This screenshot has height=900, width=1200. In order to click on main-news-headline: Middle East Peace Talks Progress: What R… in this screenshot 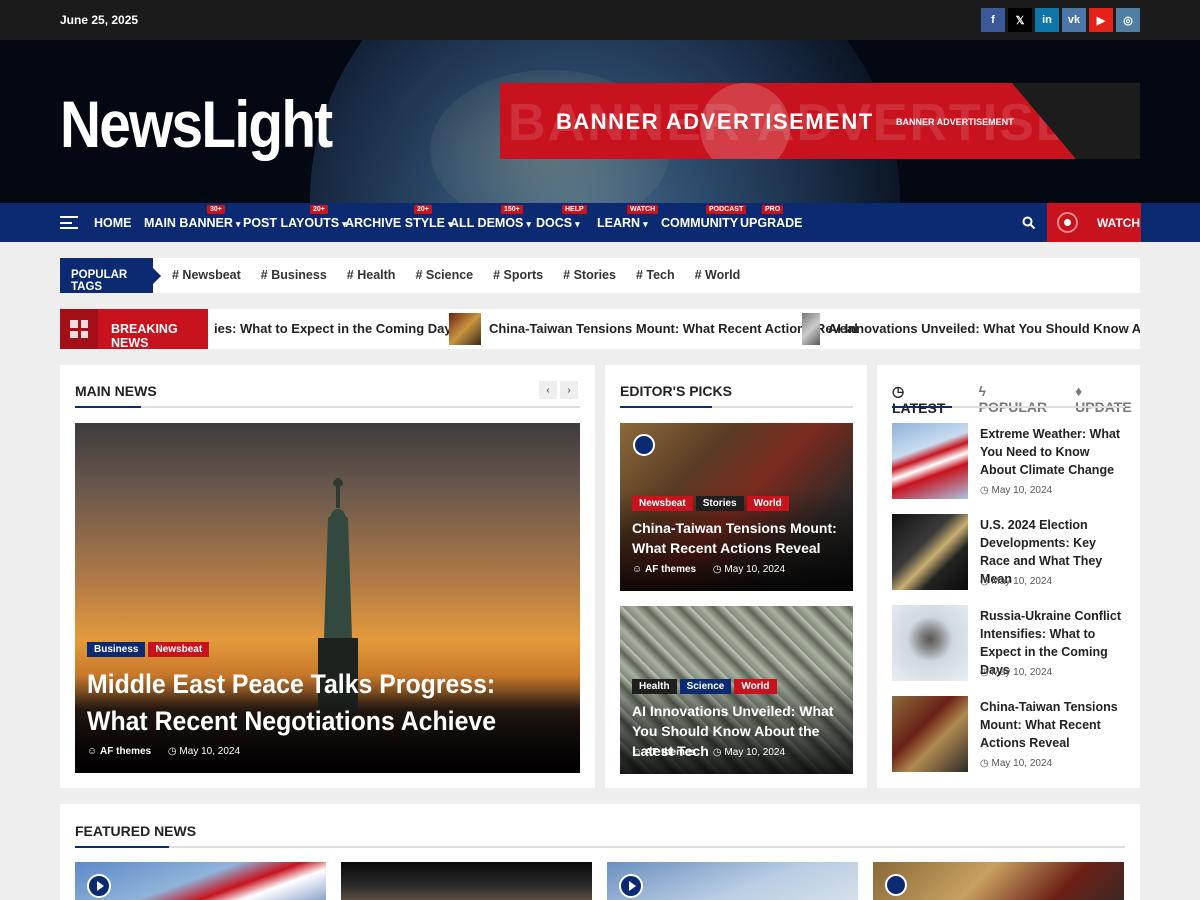, I will do `click(303, 703)`.